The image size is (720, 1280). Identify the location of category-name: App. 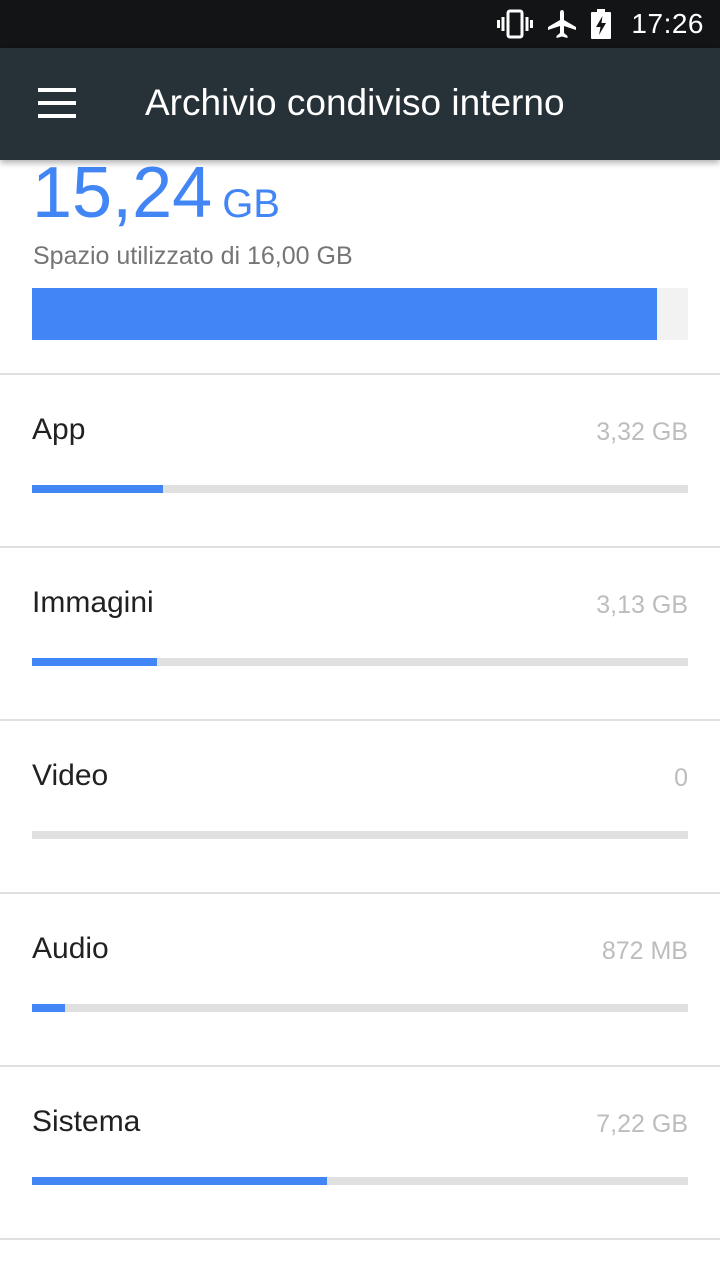
(59, 429).